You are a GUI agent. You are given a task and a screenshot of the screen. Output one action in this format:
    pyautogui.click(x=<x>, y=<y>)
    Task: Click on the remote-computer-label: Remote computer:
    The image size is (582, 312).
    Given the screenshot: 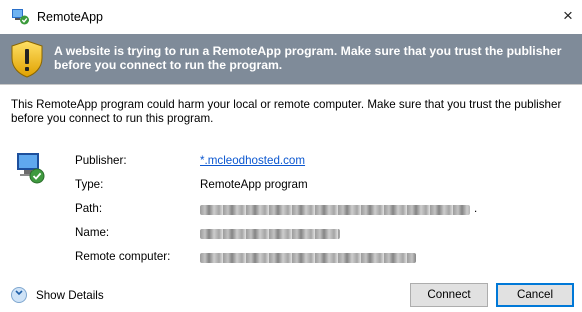 What is the action you would take?
    pyautogui.click(x=123, y=256)
    